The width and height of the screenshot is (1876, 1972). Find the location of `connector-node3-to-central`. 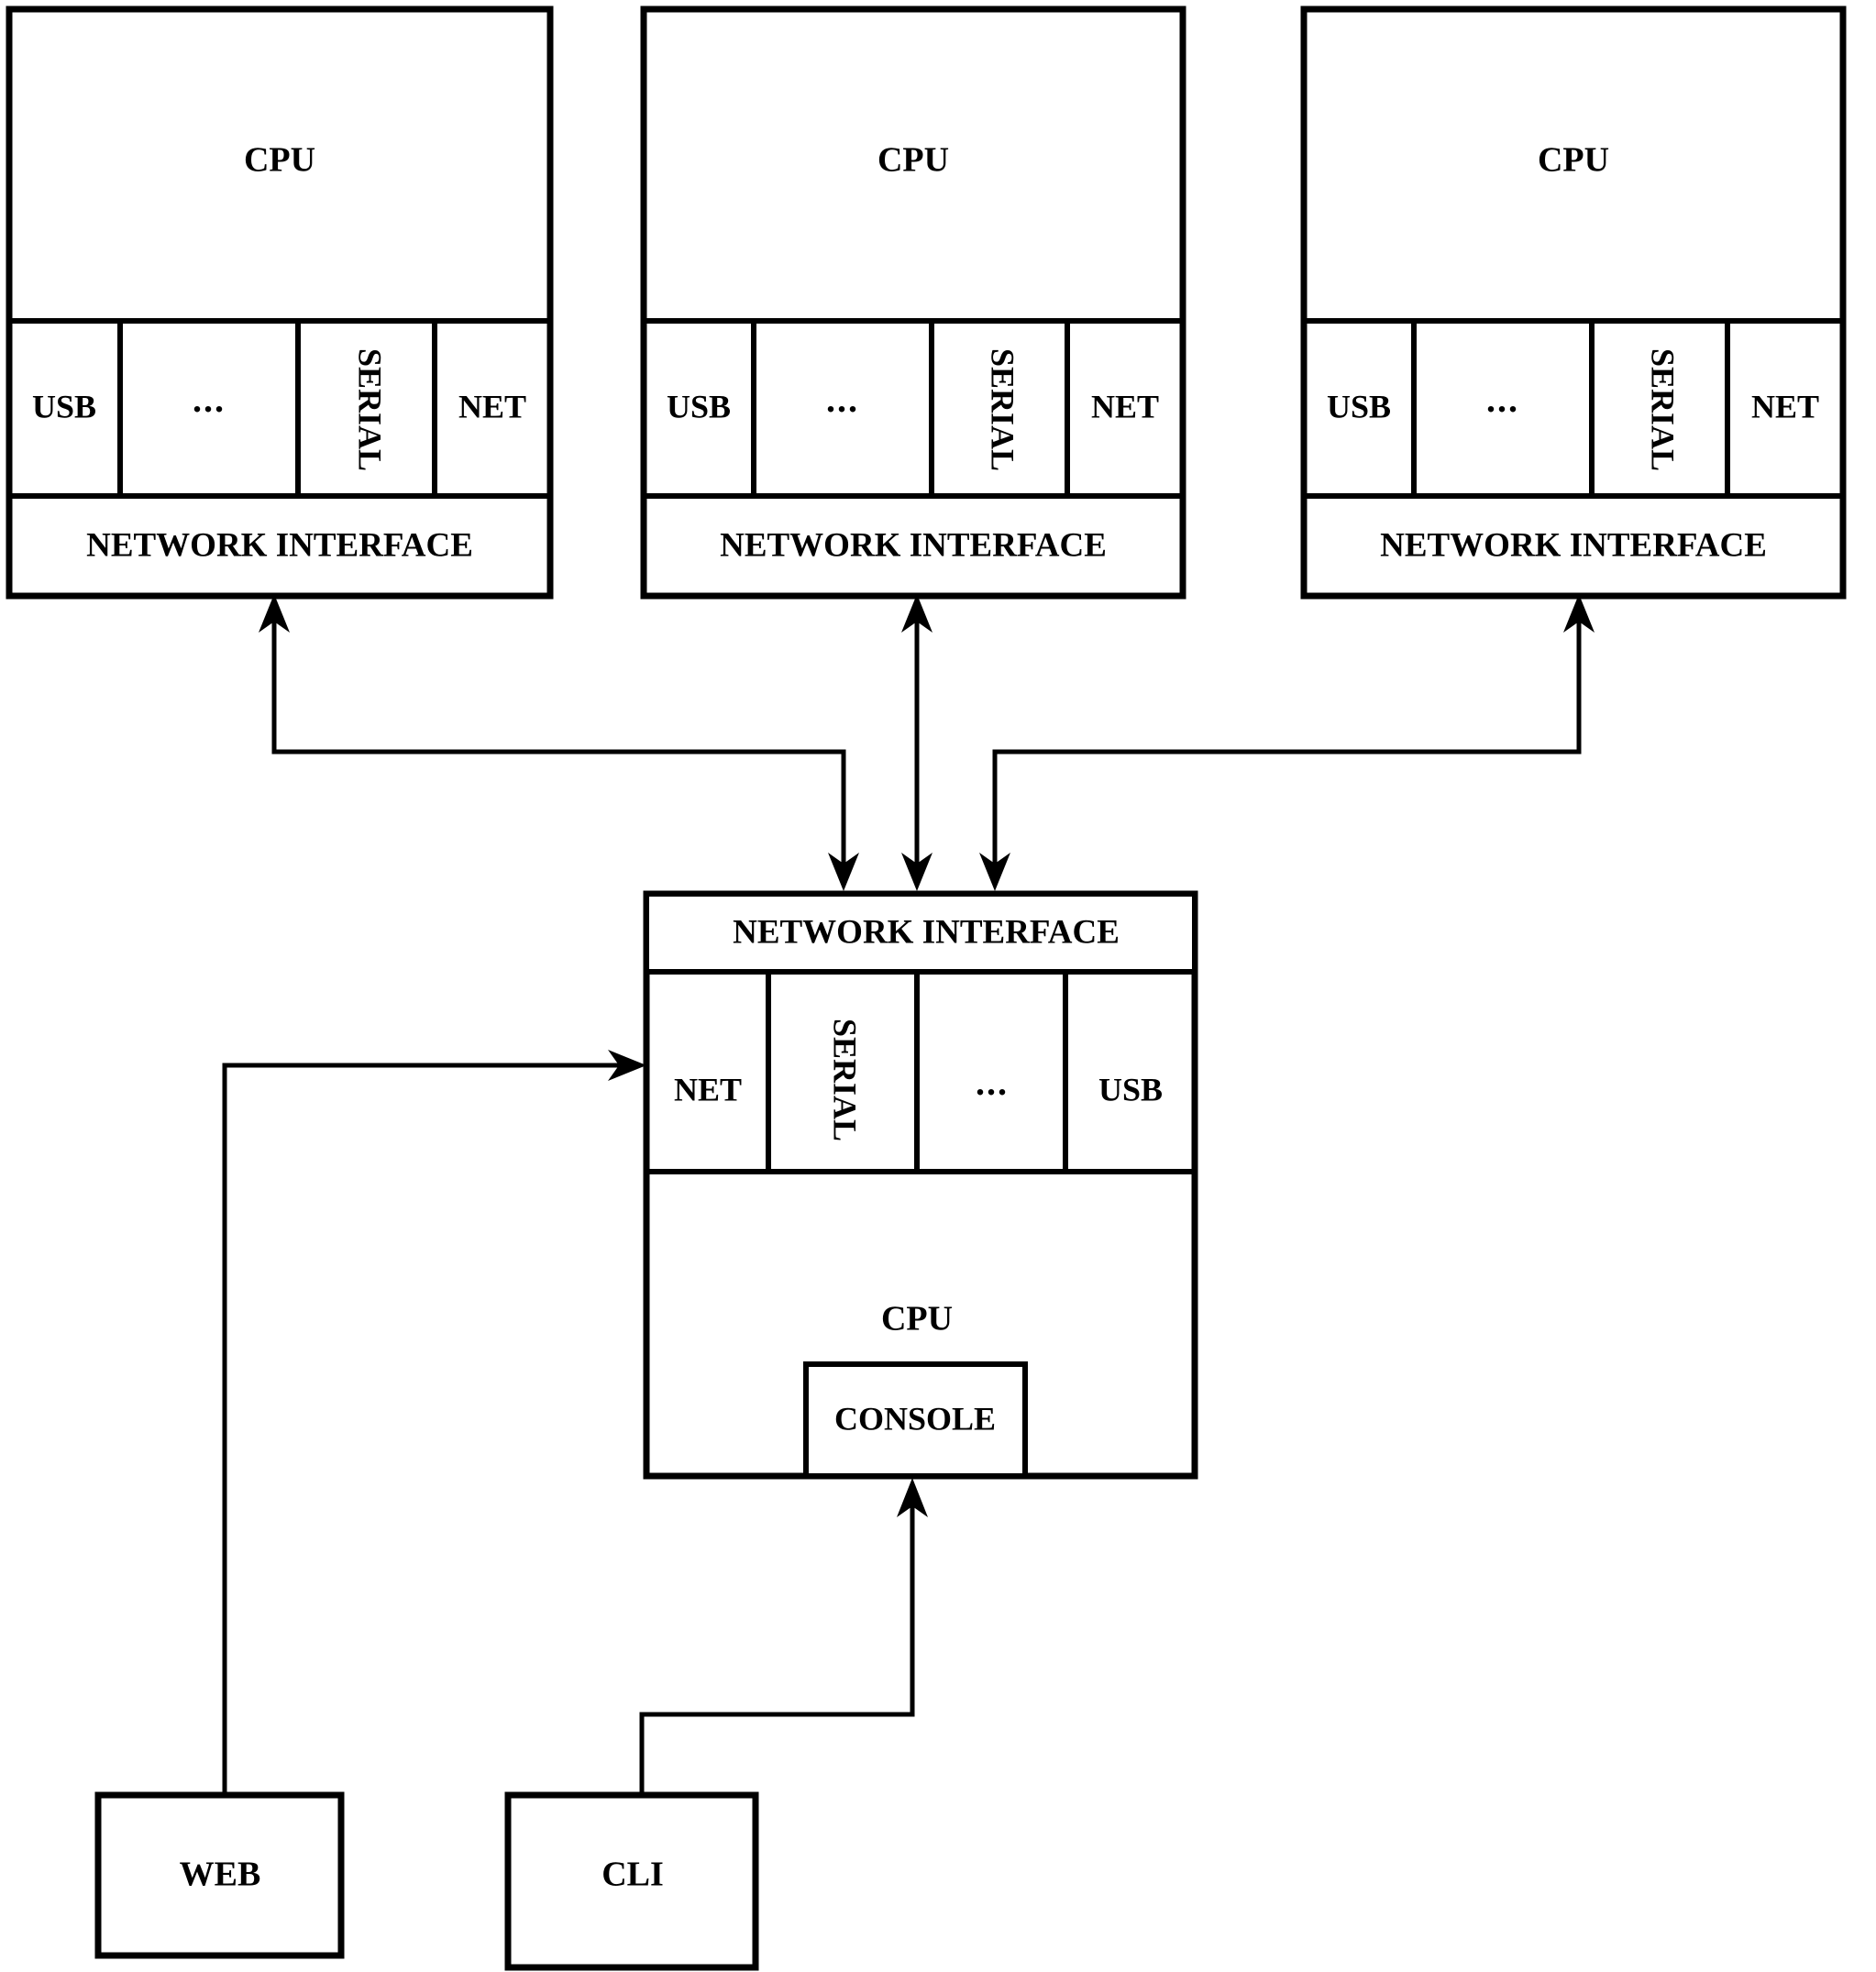

connector-node3-to-central is located at coordinates (1287, 742).